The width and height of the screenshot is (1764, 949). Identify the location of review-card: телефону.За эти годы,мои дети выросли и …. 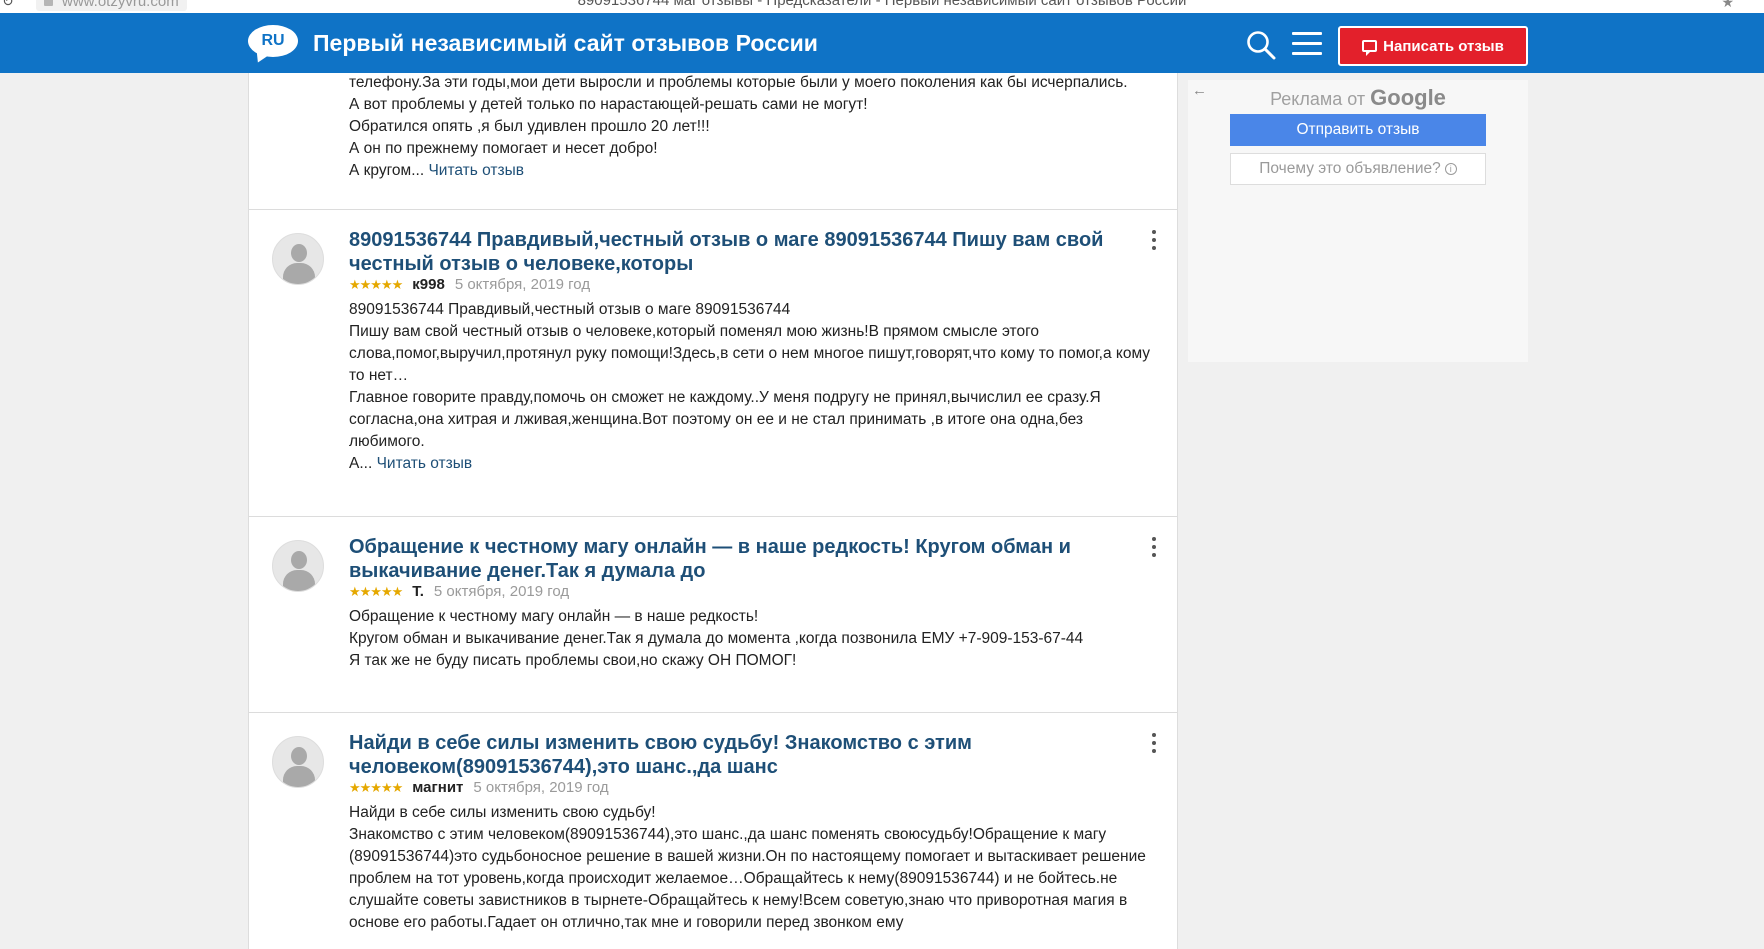
(713, 141).